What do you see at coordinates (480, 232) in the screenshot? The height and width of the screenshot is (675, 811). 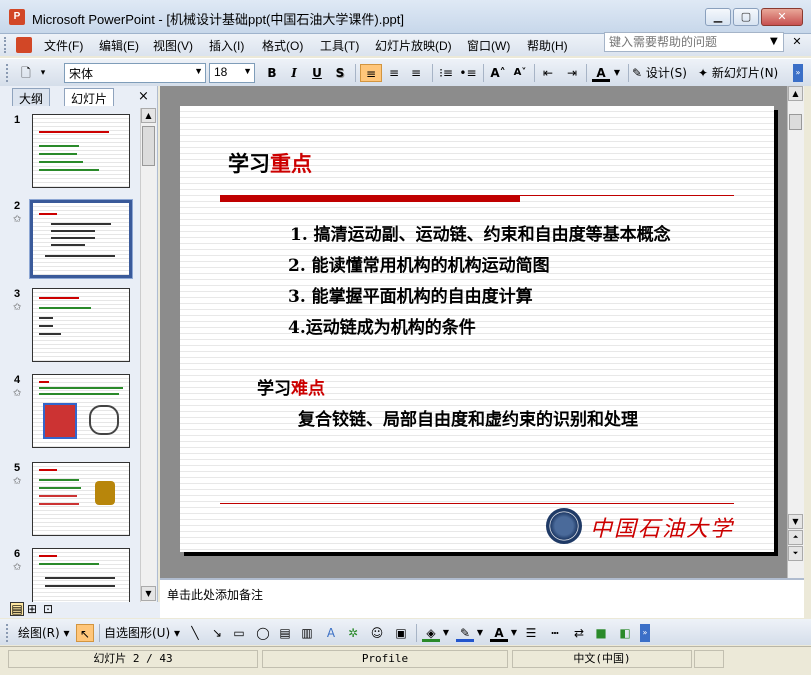 I see `bullet-point: 1. 搞清运动副、运动链、约束和自由度等基本概念` at bounding box center [480, 232].